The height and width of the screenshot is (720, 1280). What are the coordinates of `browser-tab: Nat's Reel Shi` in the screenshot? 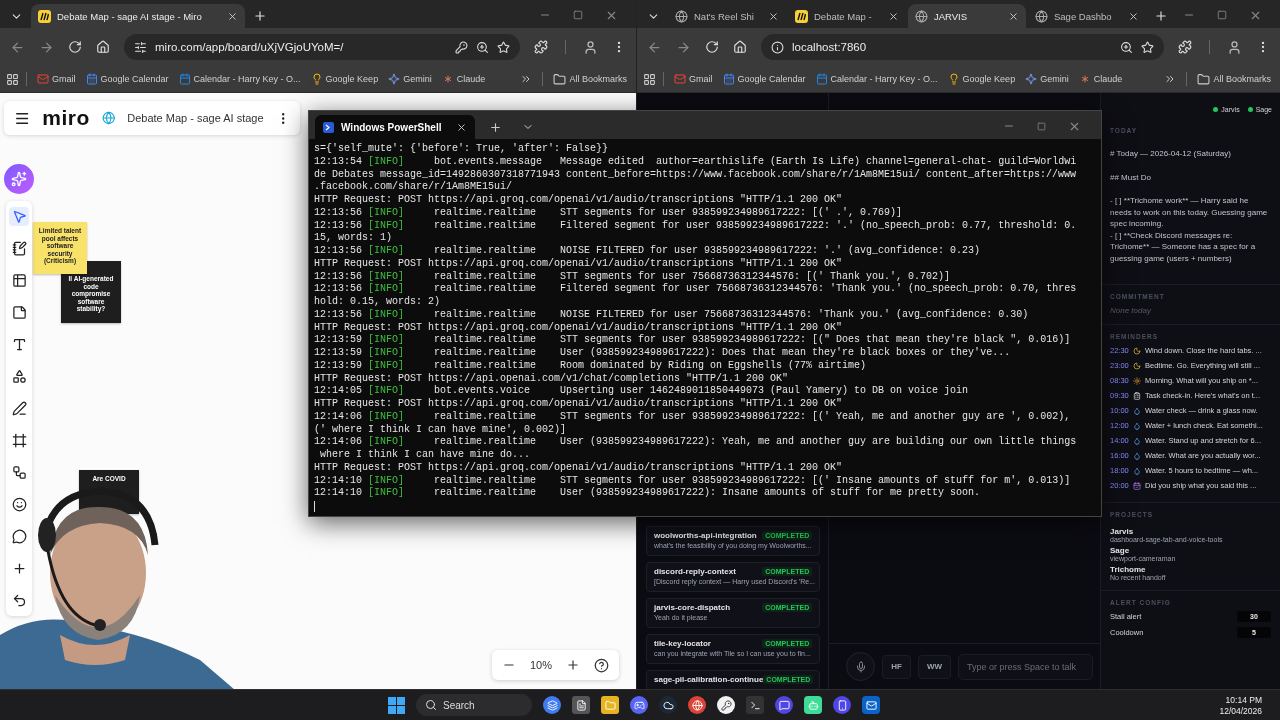 It's located at (727, 16).